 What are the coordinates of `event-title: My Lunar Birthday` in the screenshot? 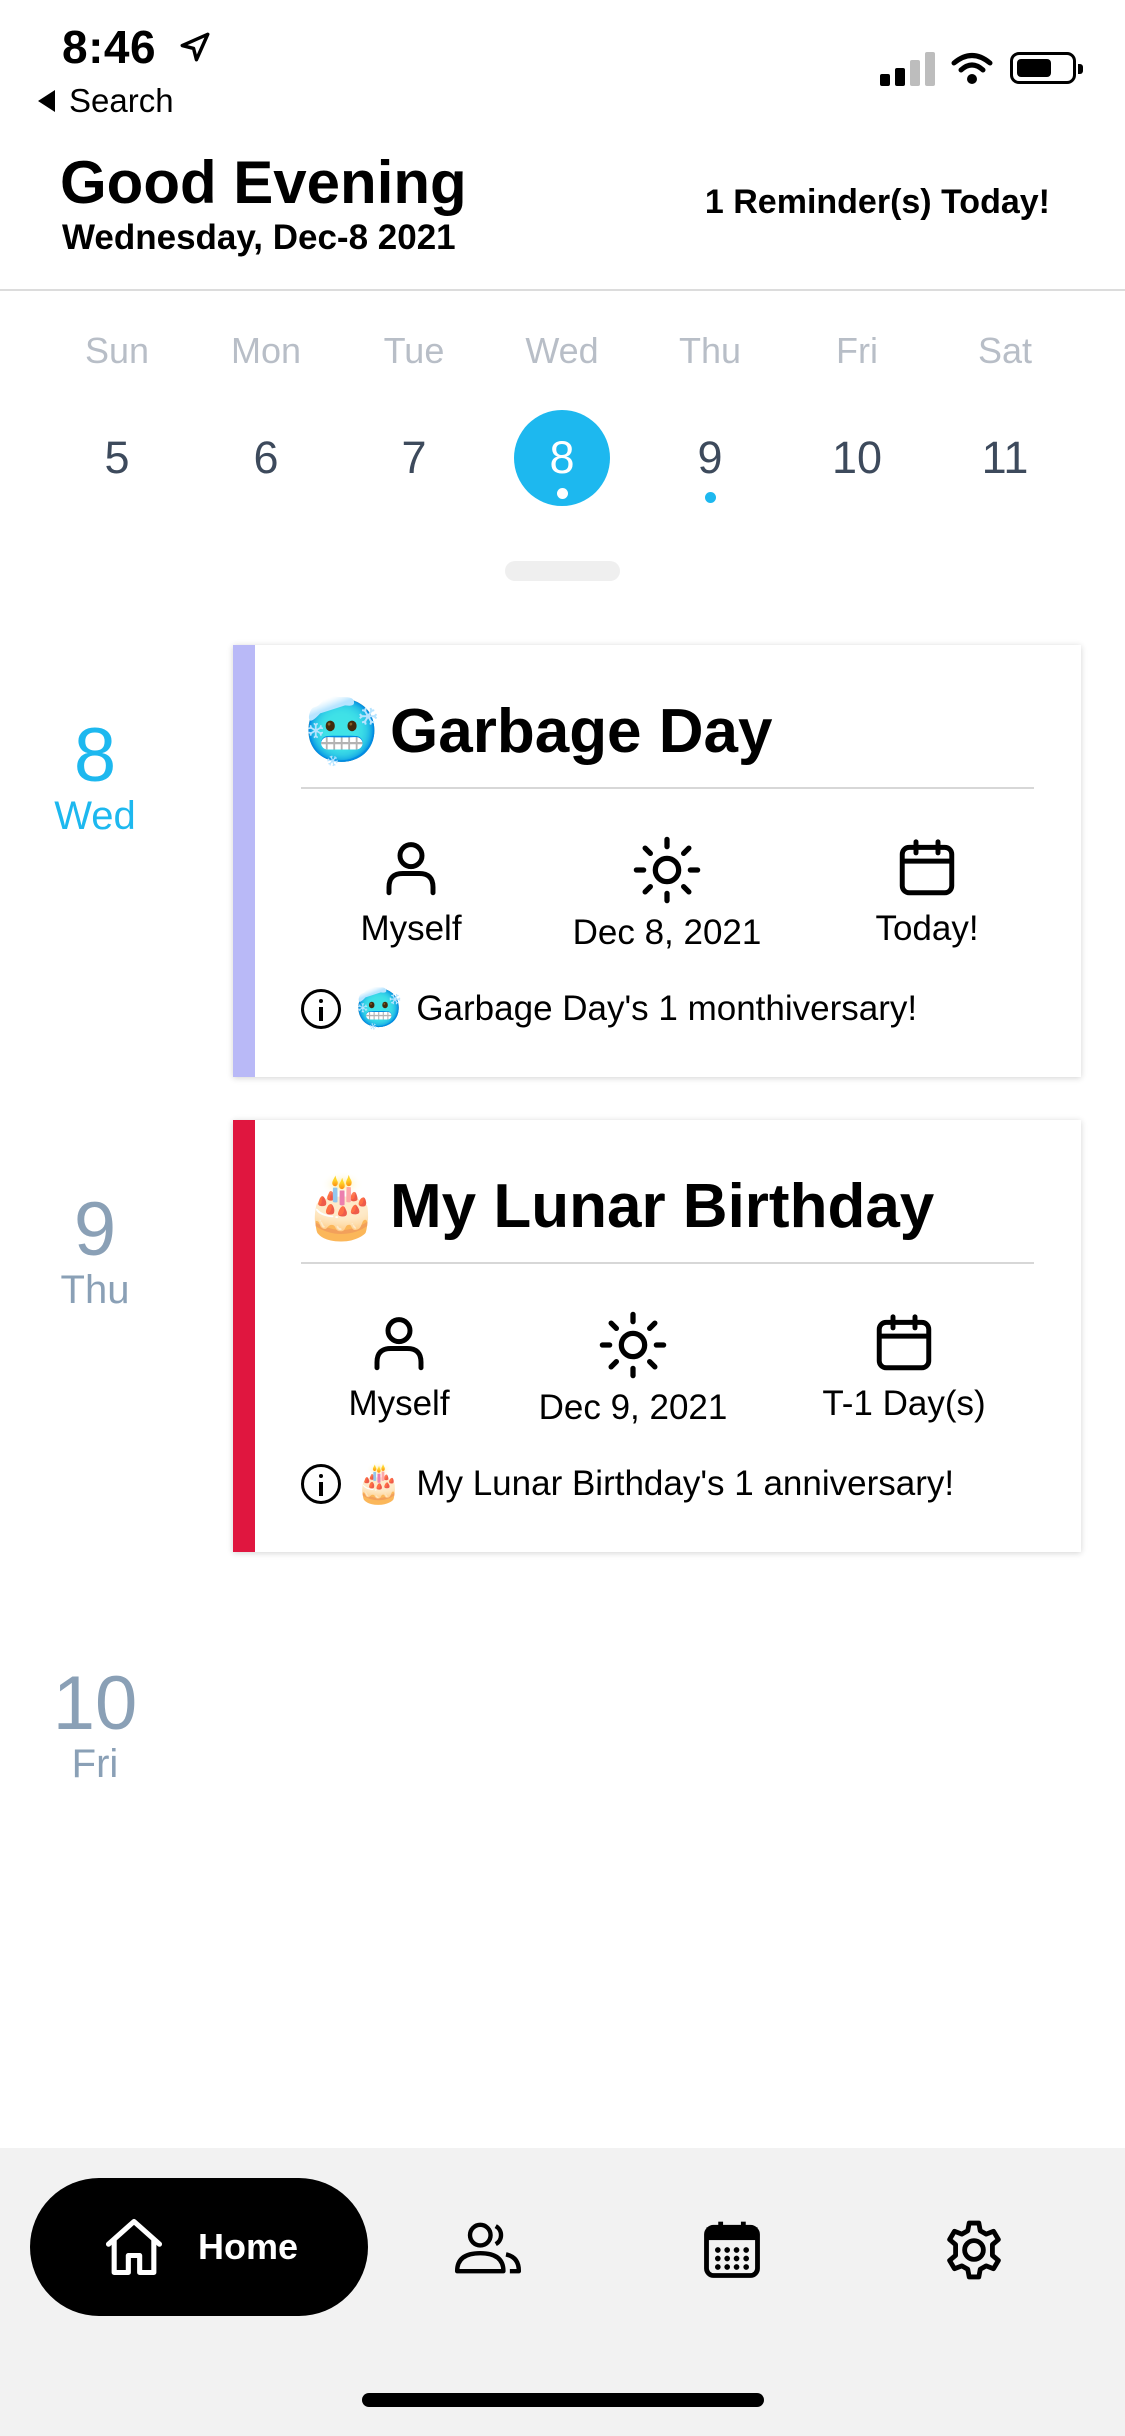 It's located at (662, 1206).